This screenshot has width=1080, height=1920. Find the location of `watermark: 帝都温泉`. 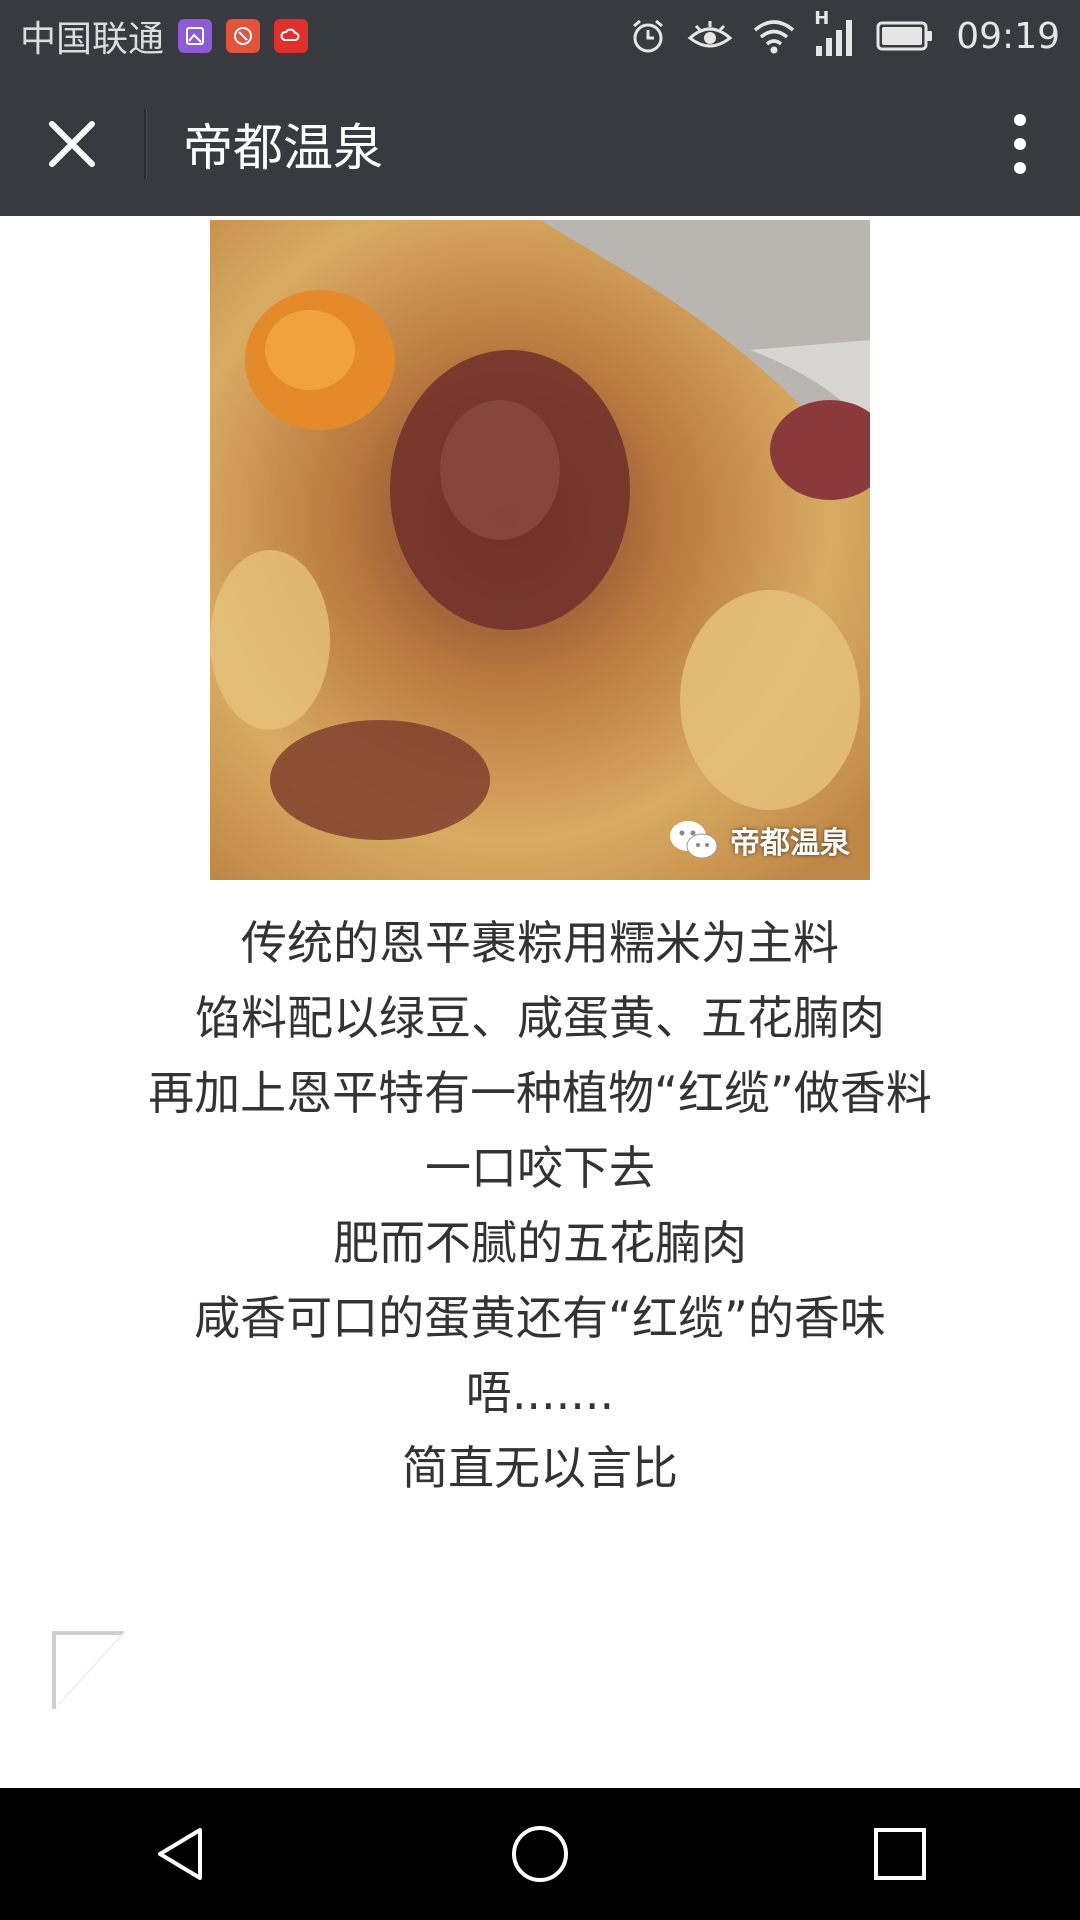

watermark: 帝都温泉 is located at coordinates (759, 840).